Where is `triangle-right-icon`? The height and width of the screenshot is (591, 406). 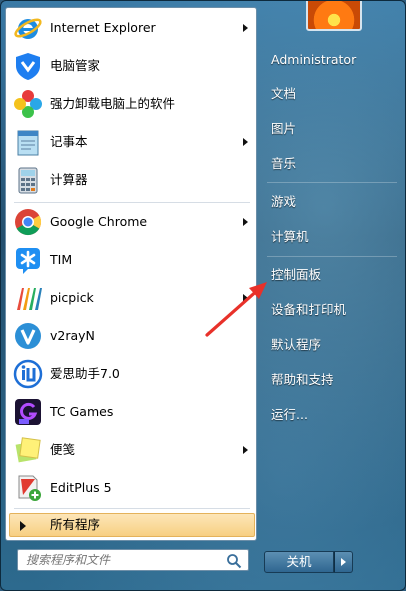
triangle-right-icon is located at coordinates (23, 526).